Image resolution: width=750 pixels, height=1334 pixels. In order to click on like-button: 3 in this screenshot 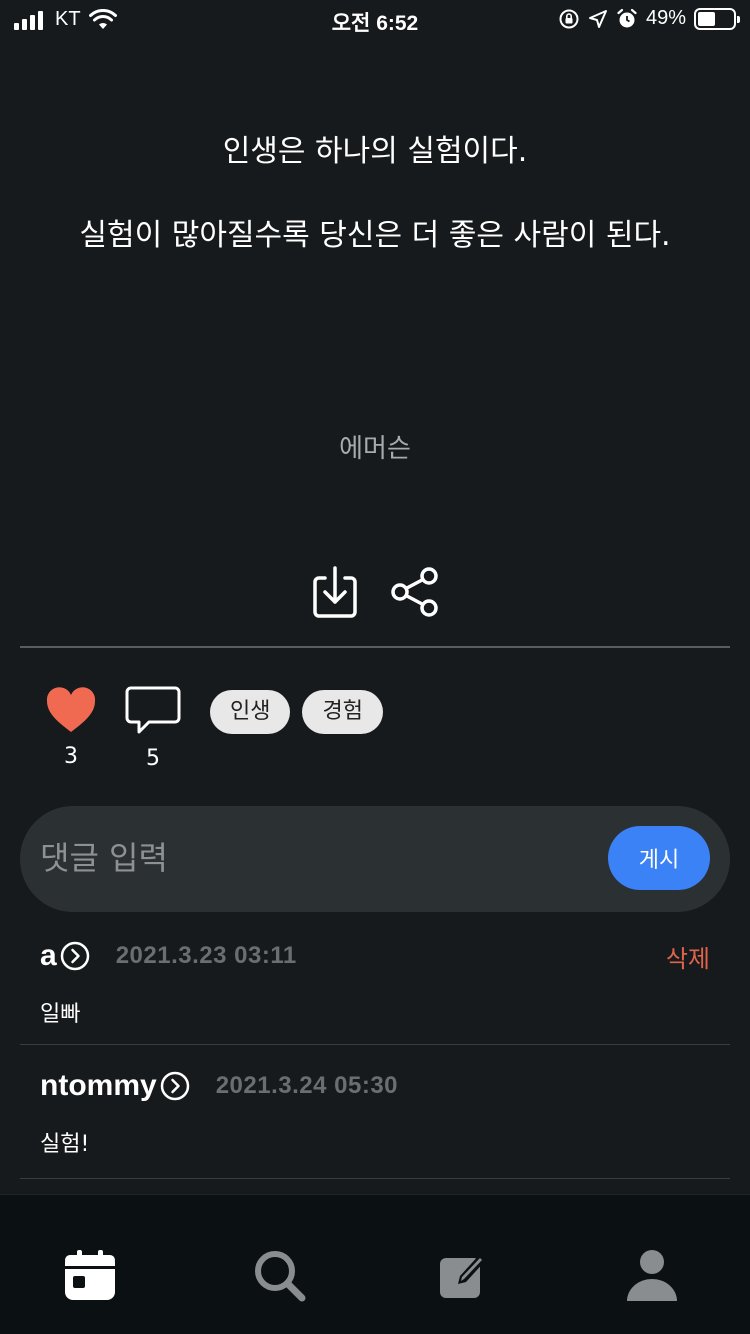, I will do `click(71, 727)`.